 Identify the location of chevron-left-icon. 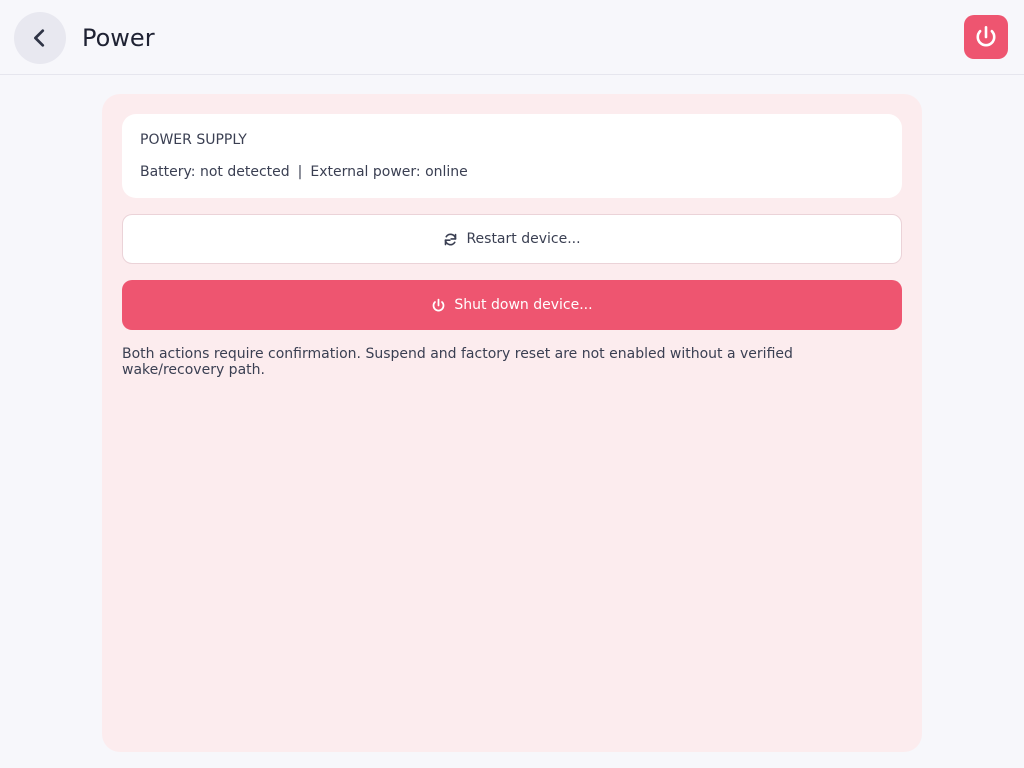
(40, 38).